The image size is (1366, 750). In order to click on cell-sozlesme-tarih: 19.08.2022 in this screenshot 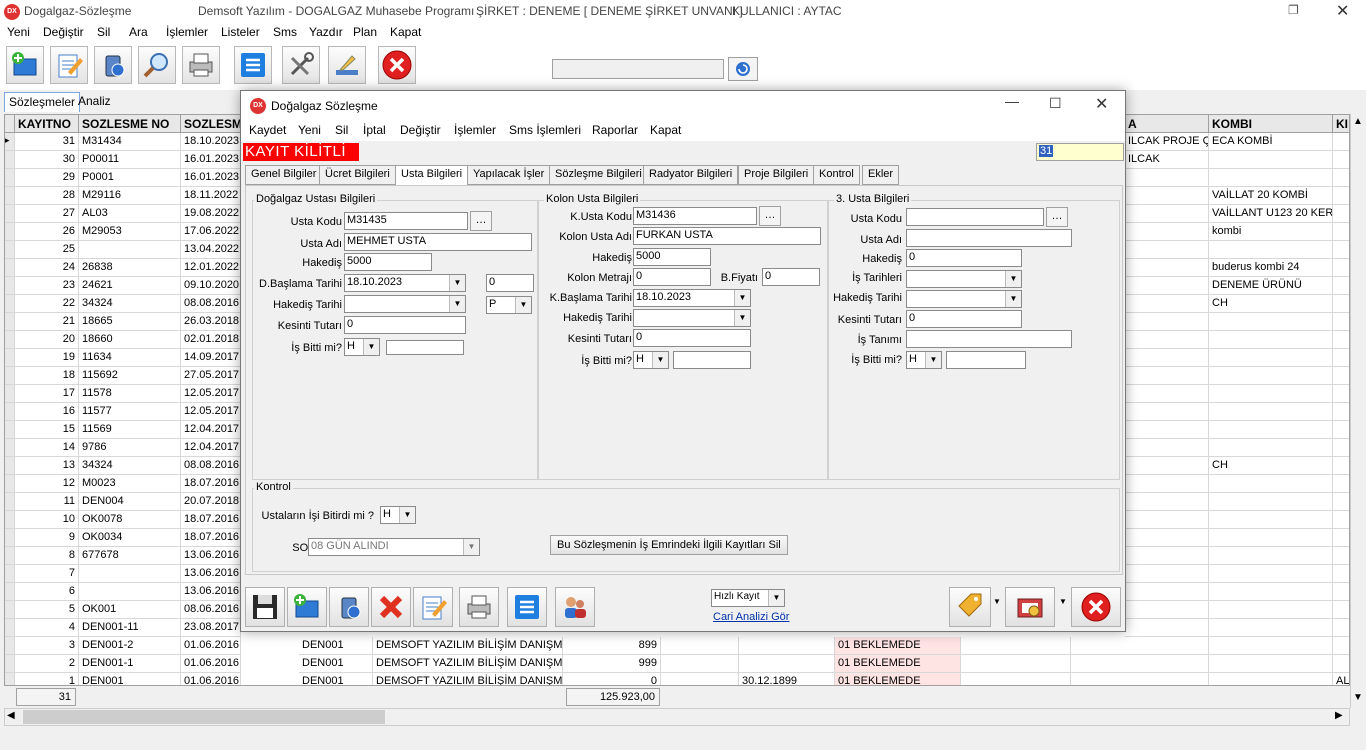, I will do `click(211, 214)`.